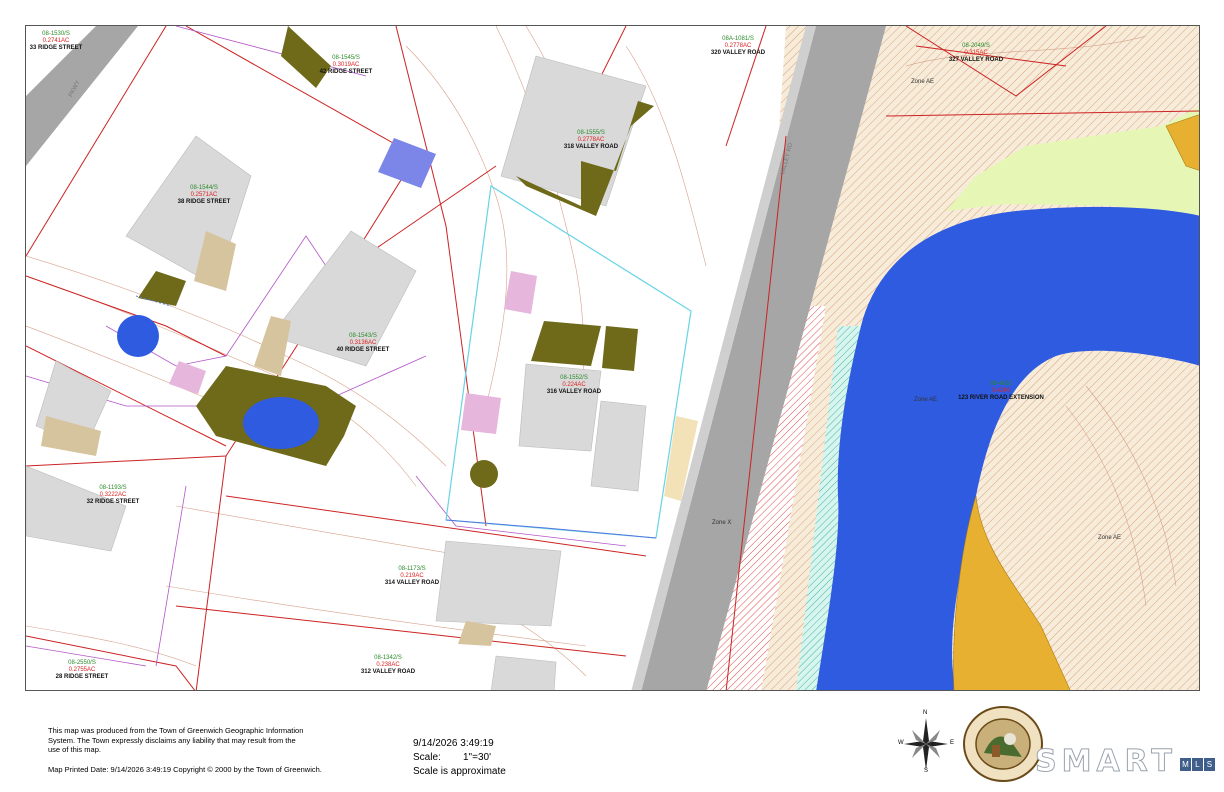  What do you see at coordinates (477, 757) in the screenshot?
I see `scale-value: 1"=30'` at bounding box center [477, 757].